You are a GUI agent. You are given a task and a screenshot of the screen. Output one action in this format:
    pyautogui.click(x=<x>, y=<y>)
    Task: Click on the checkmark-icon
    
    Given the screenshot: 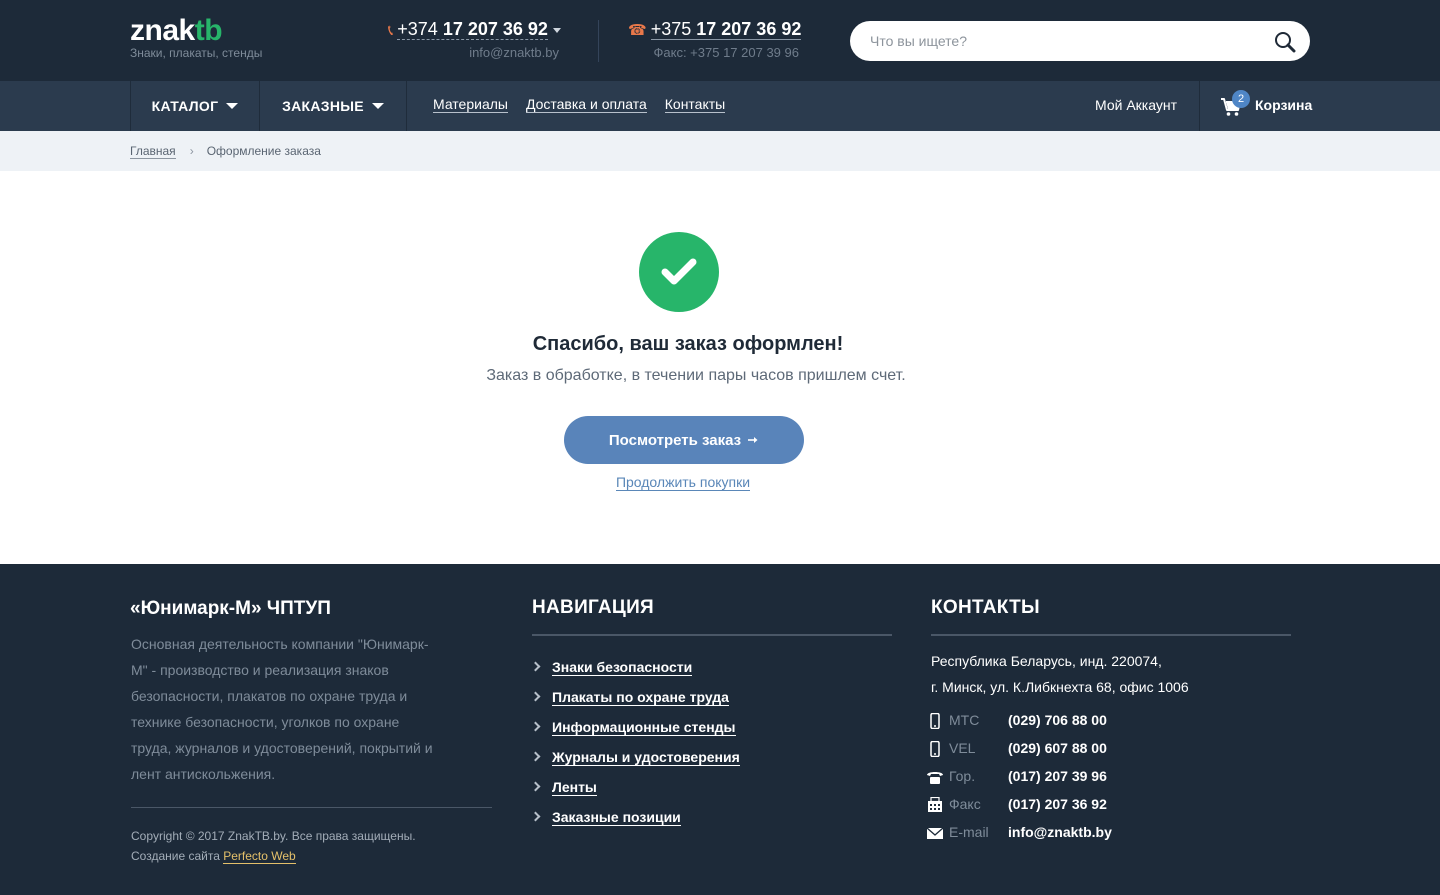 What is the action you would take?
    pyautogui.click(x=679, y=271)
    